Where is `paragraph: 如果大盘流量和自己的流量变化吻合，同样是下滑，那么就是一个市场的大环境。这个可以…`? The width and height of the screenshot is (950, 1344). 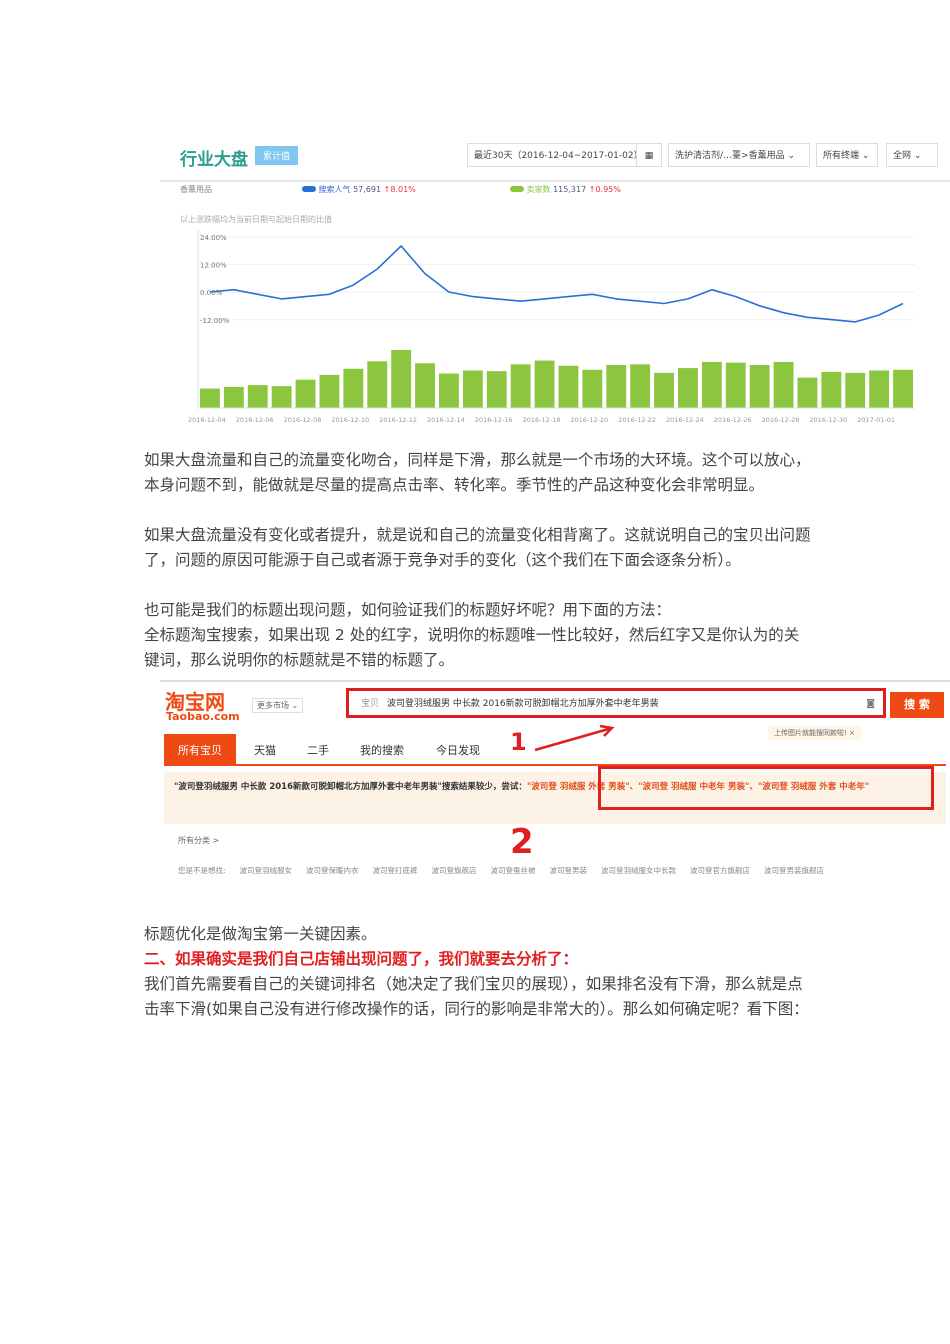
paragraph: 如果大盘流量和自己的流量变化吻合，同样是下滑，那么就是一个市场的大环境。这个可以… is located at coordinates (477, 472).